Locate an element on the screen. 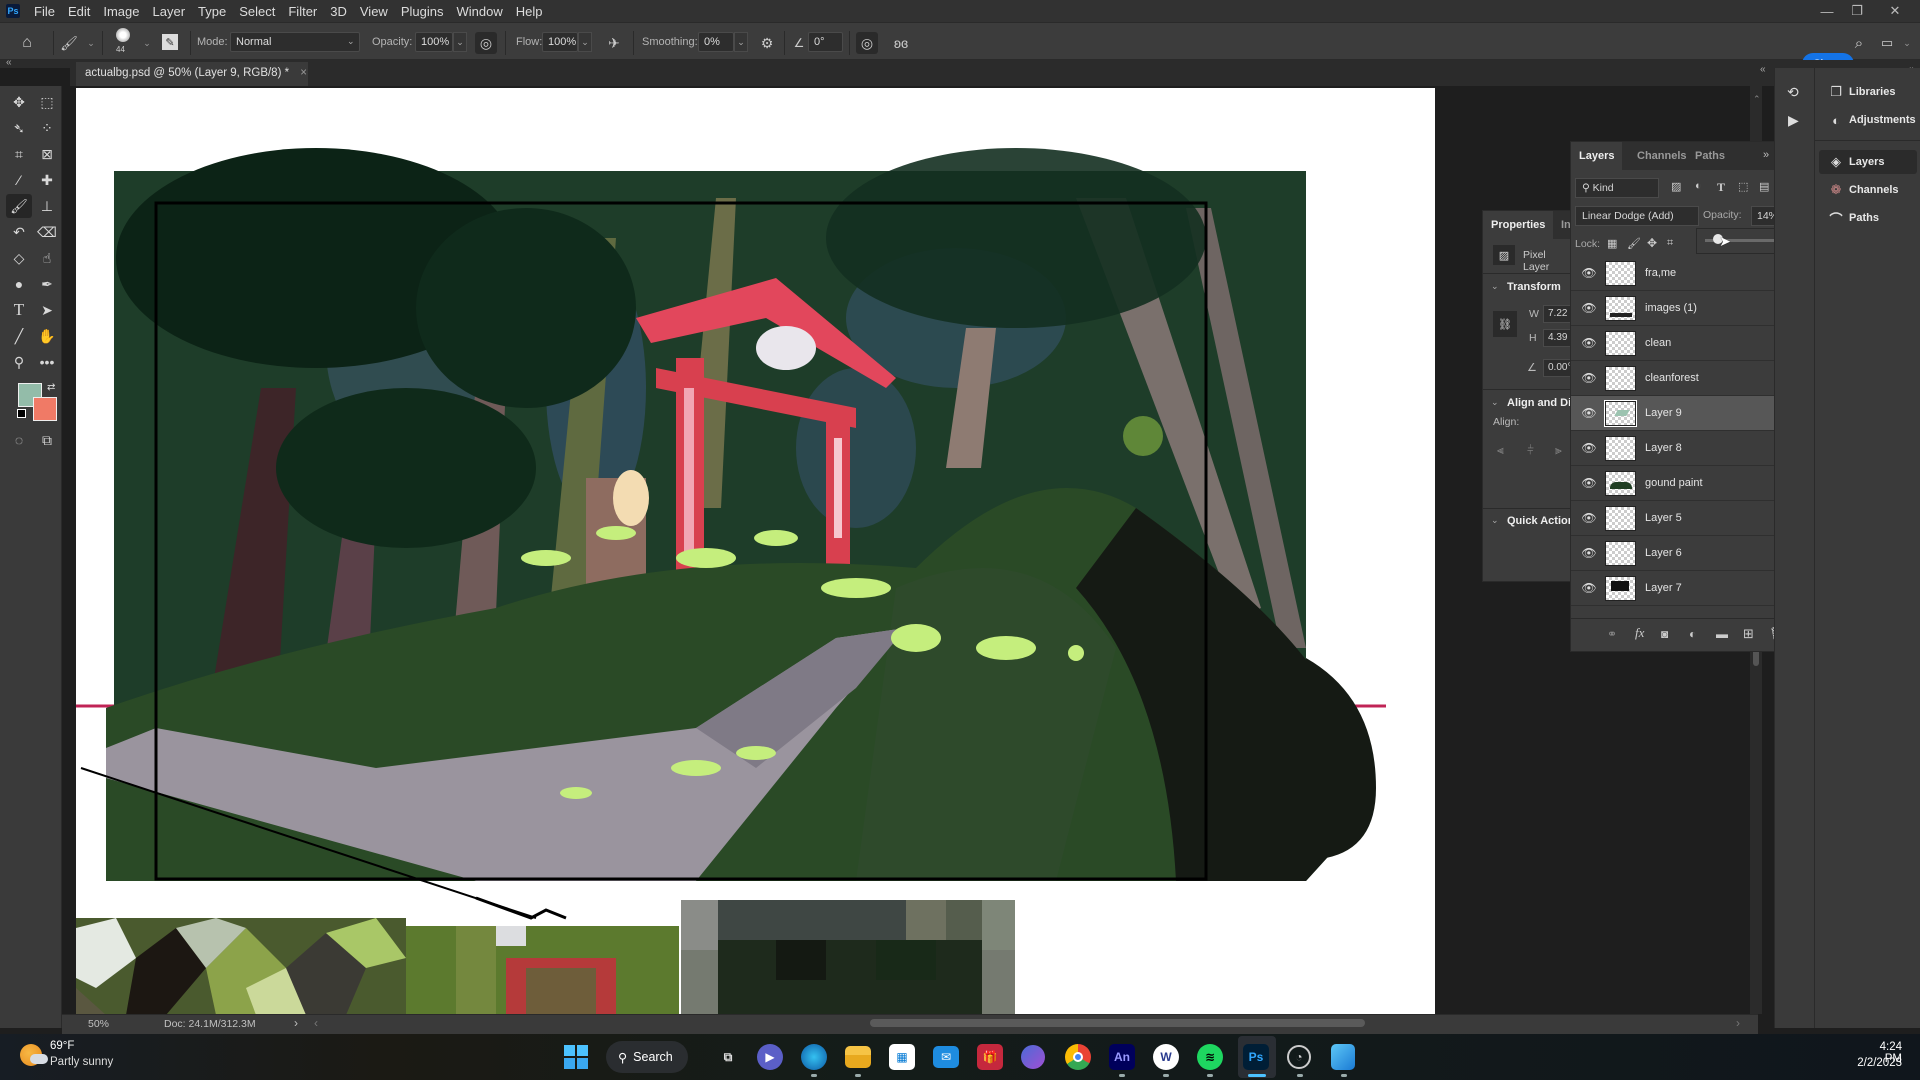  menu-help: Help is located at coordinates (530, 11).